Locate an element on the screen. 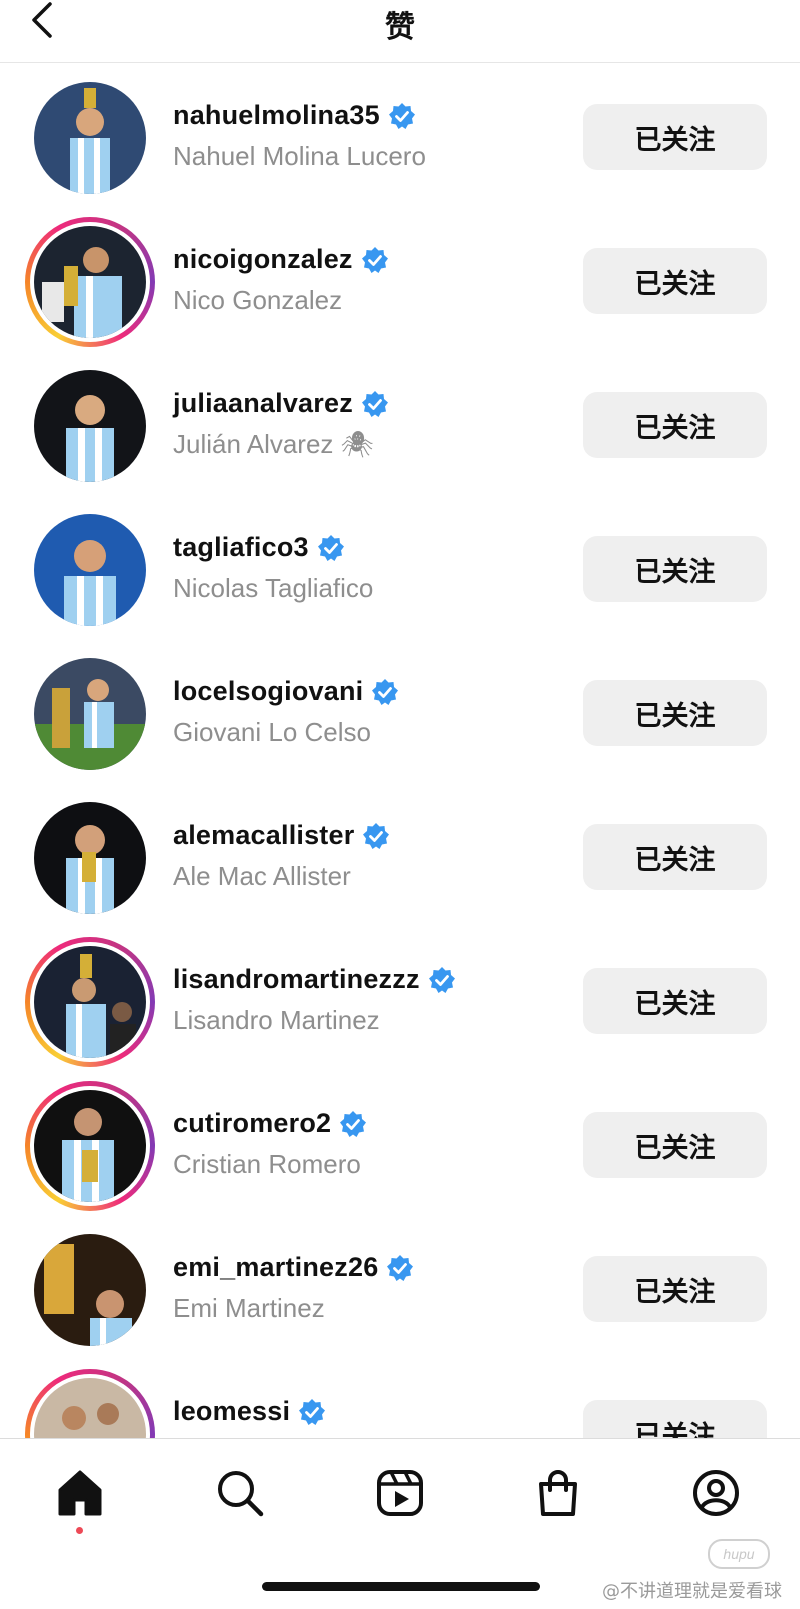  tab-search is located at coordinates (240, 1493).